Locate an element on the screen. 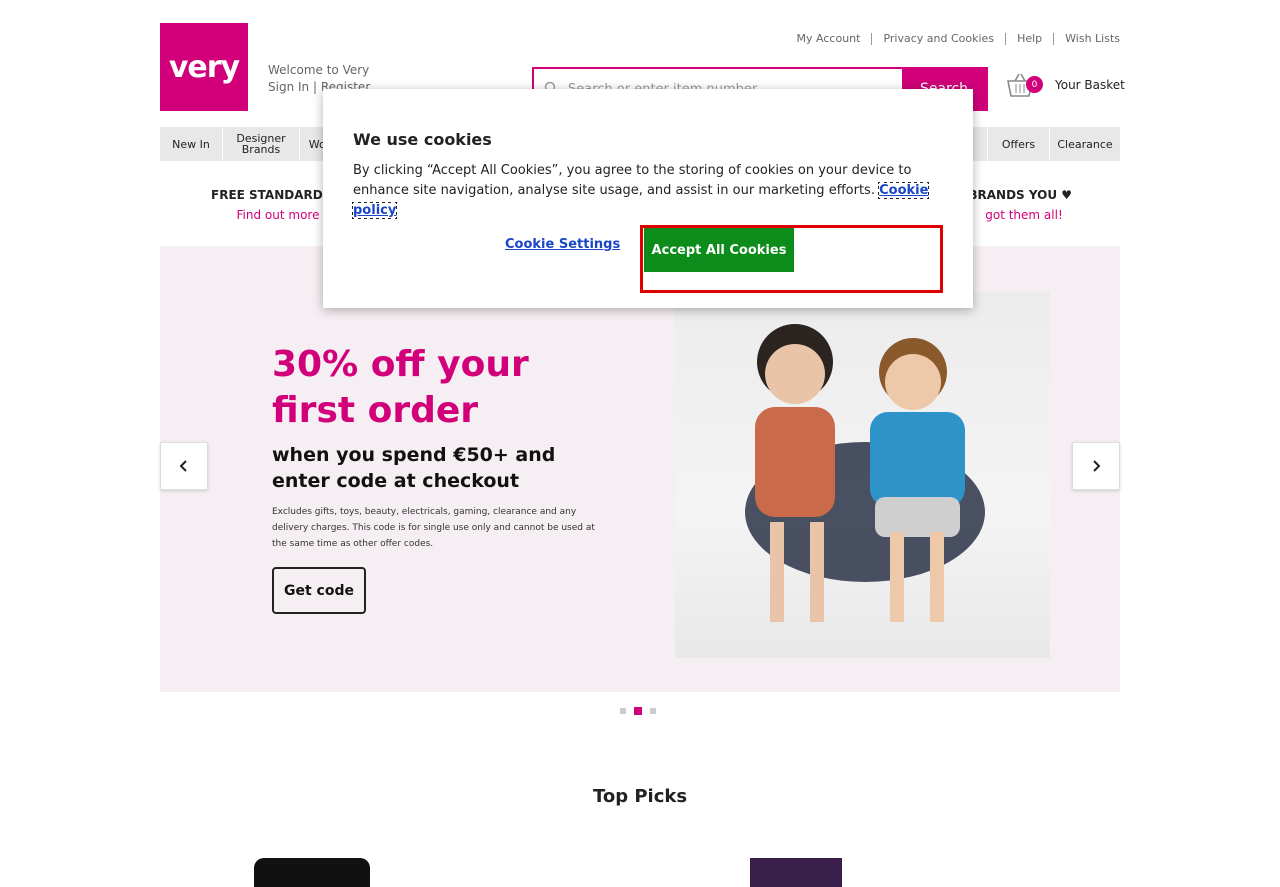 This screenshot has height=887, width=1280. chevron-right-icon is located at coordinates (1097, 466).